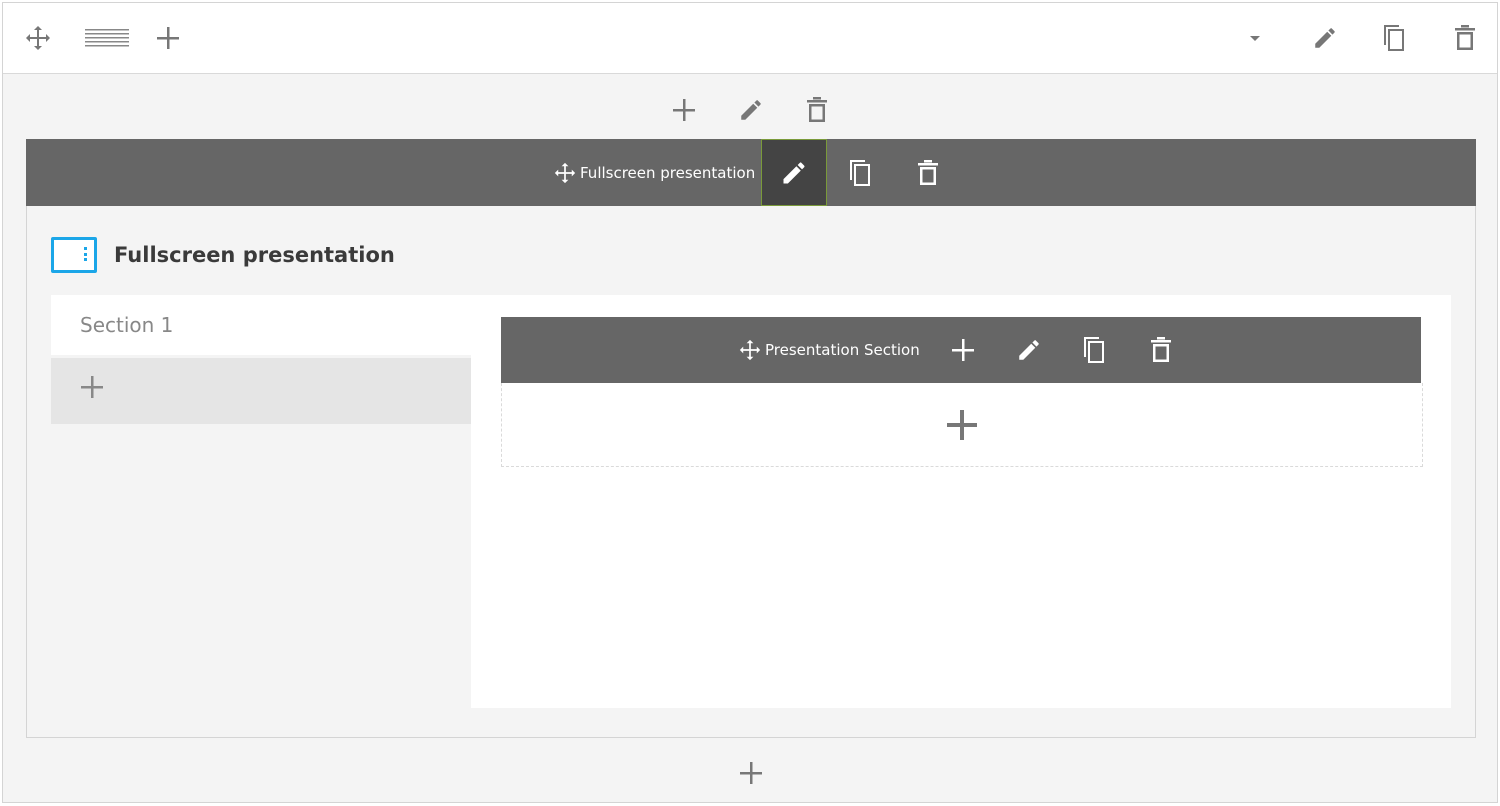  Describe the element at coordinates (751, 773) in the screenshot. I see `add-element-bottom-plus-icon` at that location.